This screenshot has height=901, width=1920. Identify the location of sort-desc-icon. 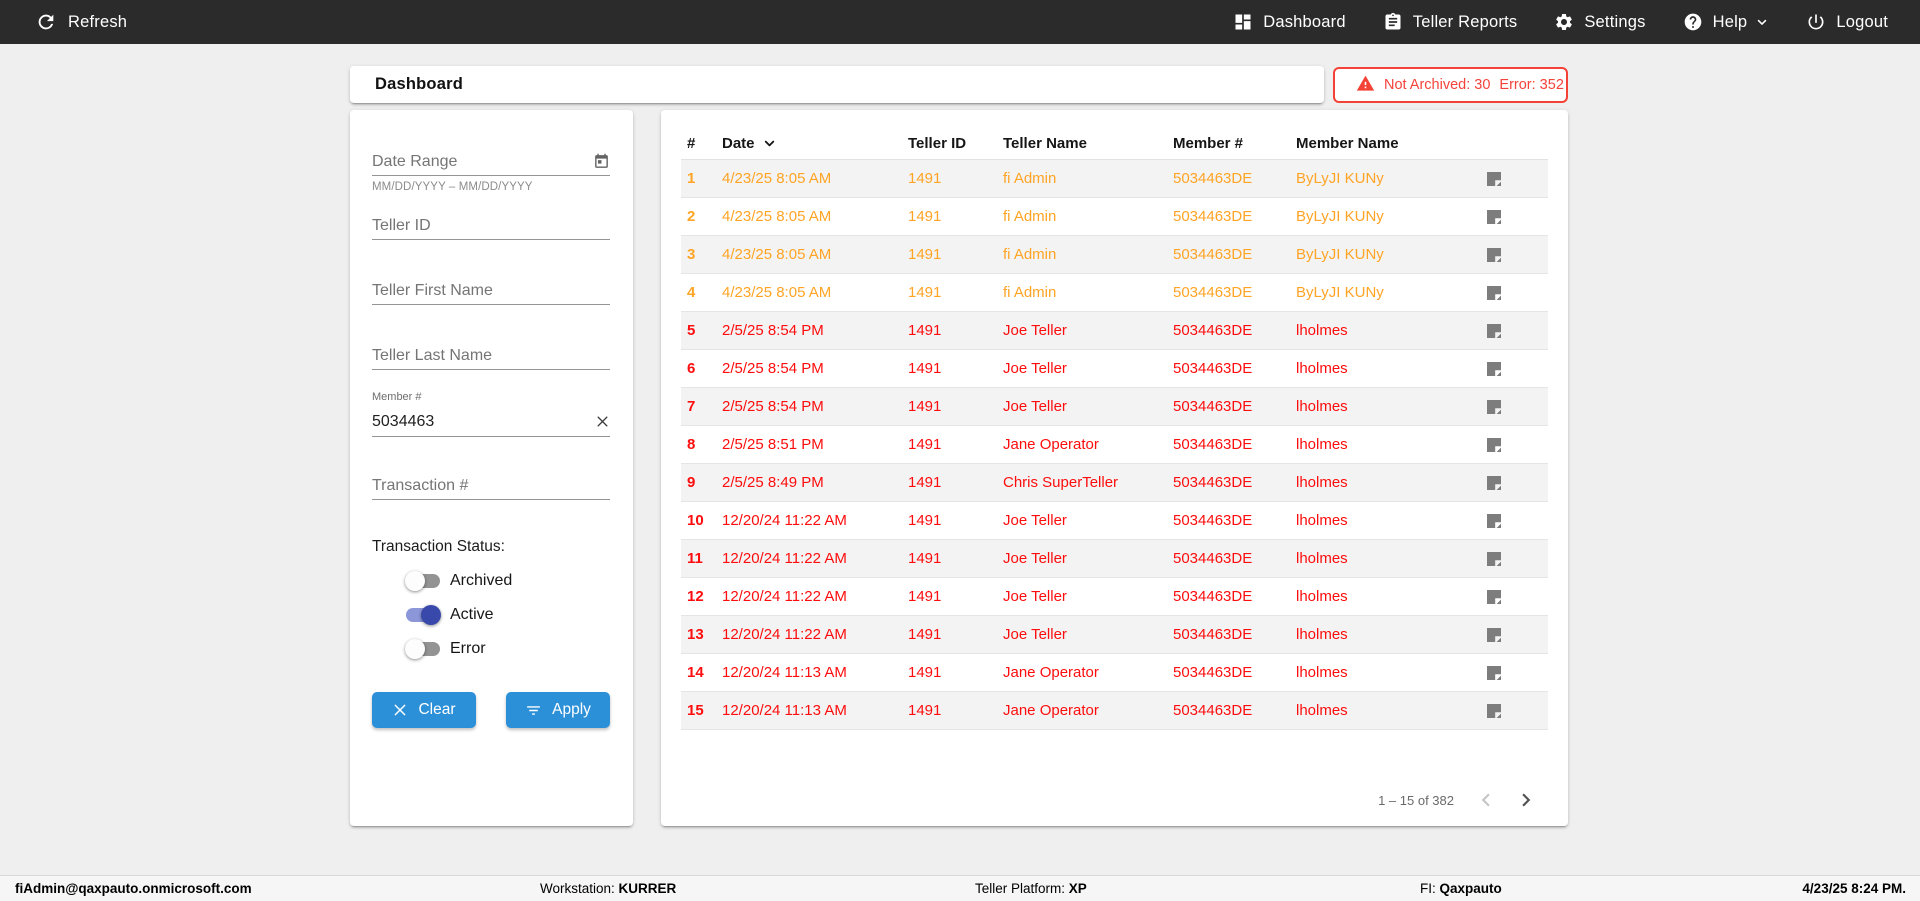
(769, 143).